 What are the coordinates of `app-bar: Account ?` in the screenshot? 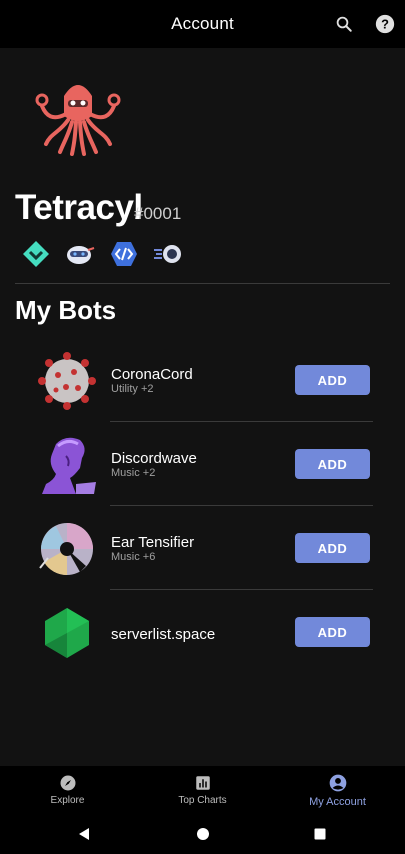 It's located at (202, 24).